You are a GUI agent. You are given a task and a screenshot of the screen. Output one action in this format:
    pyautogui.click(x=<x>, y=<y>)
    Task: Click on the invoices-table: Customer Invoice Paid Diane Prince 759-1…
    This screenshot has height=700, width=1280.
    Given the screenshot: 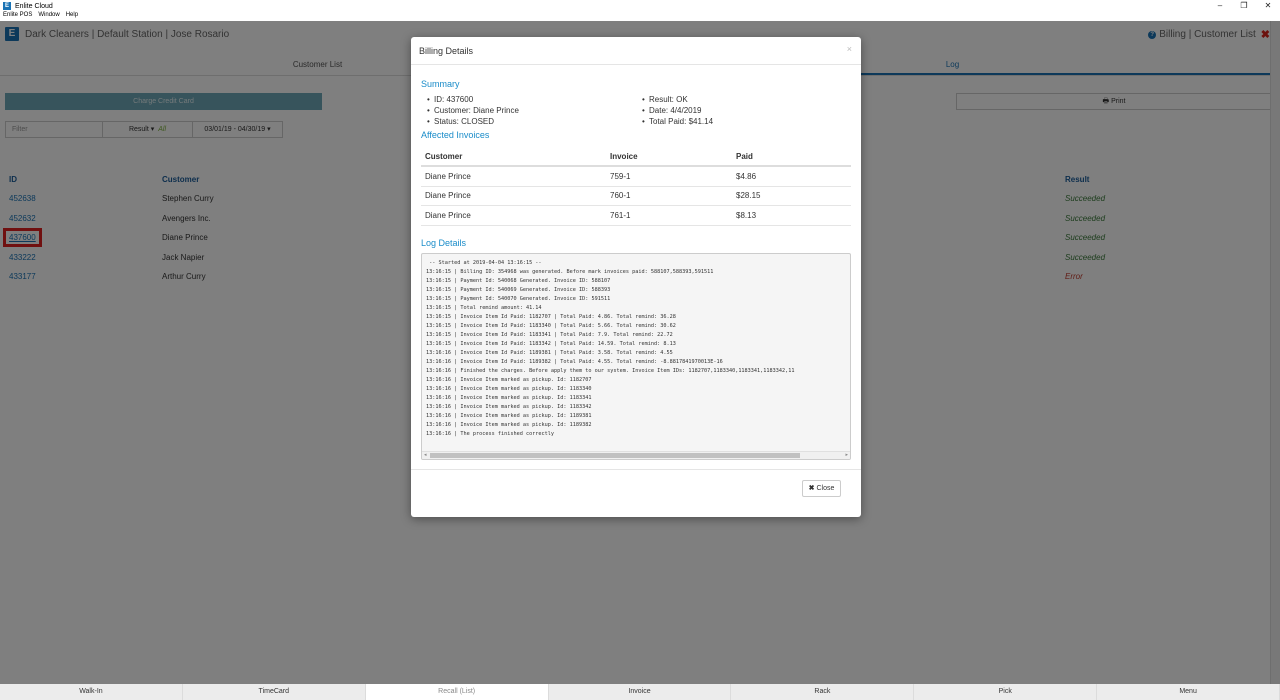 What is the action you would take?
    pyautogui.click(x=636, y=187)
    